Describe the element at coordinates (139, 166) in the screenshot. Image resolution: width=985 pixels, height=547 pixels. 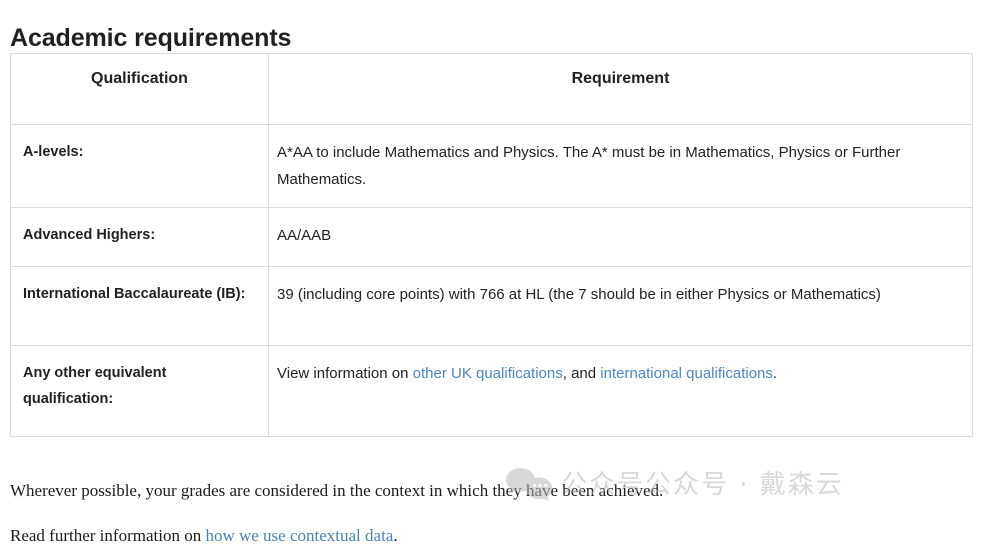
I see `qualification-cell-a-levels: A-levels:` at that location.